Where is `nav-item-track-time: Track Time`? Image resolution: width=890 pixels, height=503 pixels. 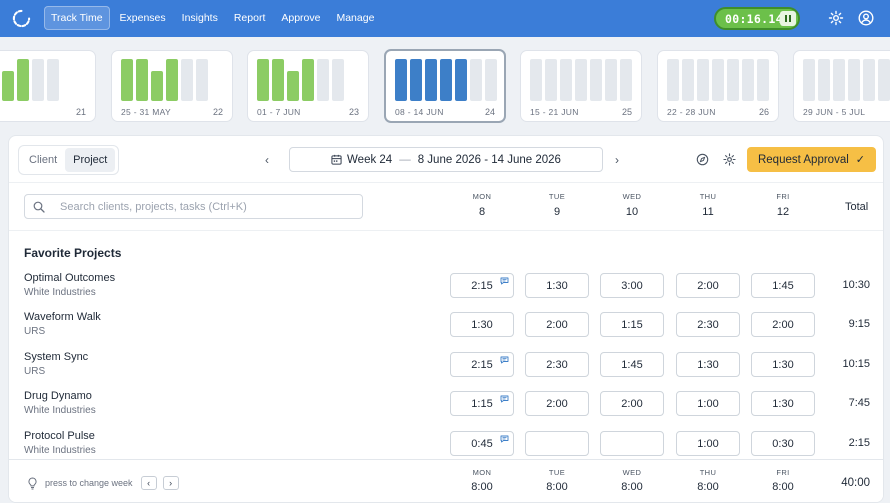 nav-item-track-time: Track Time is located at coordinates (77, 18).